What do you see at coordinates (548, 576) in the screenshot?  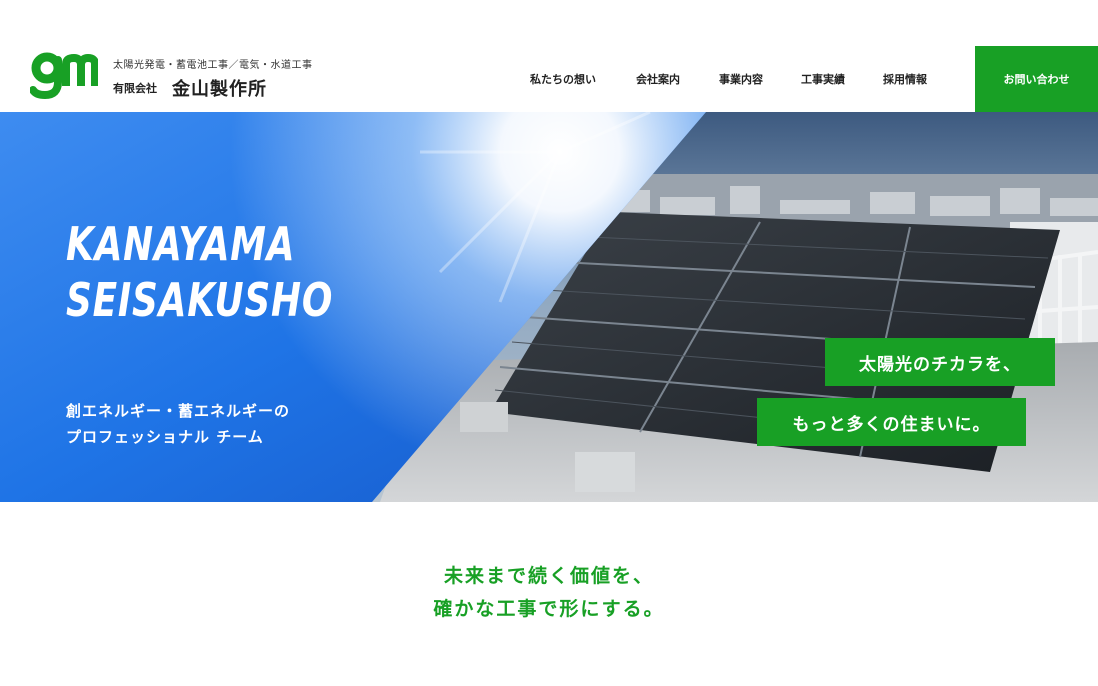 I see `intro-line-1: 未来まで続く価値を、` at bounding box center [548, 576].